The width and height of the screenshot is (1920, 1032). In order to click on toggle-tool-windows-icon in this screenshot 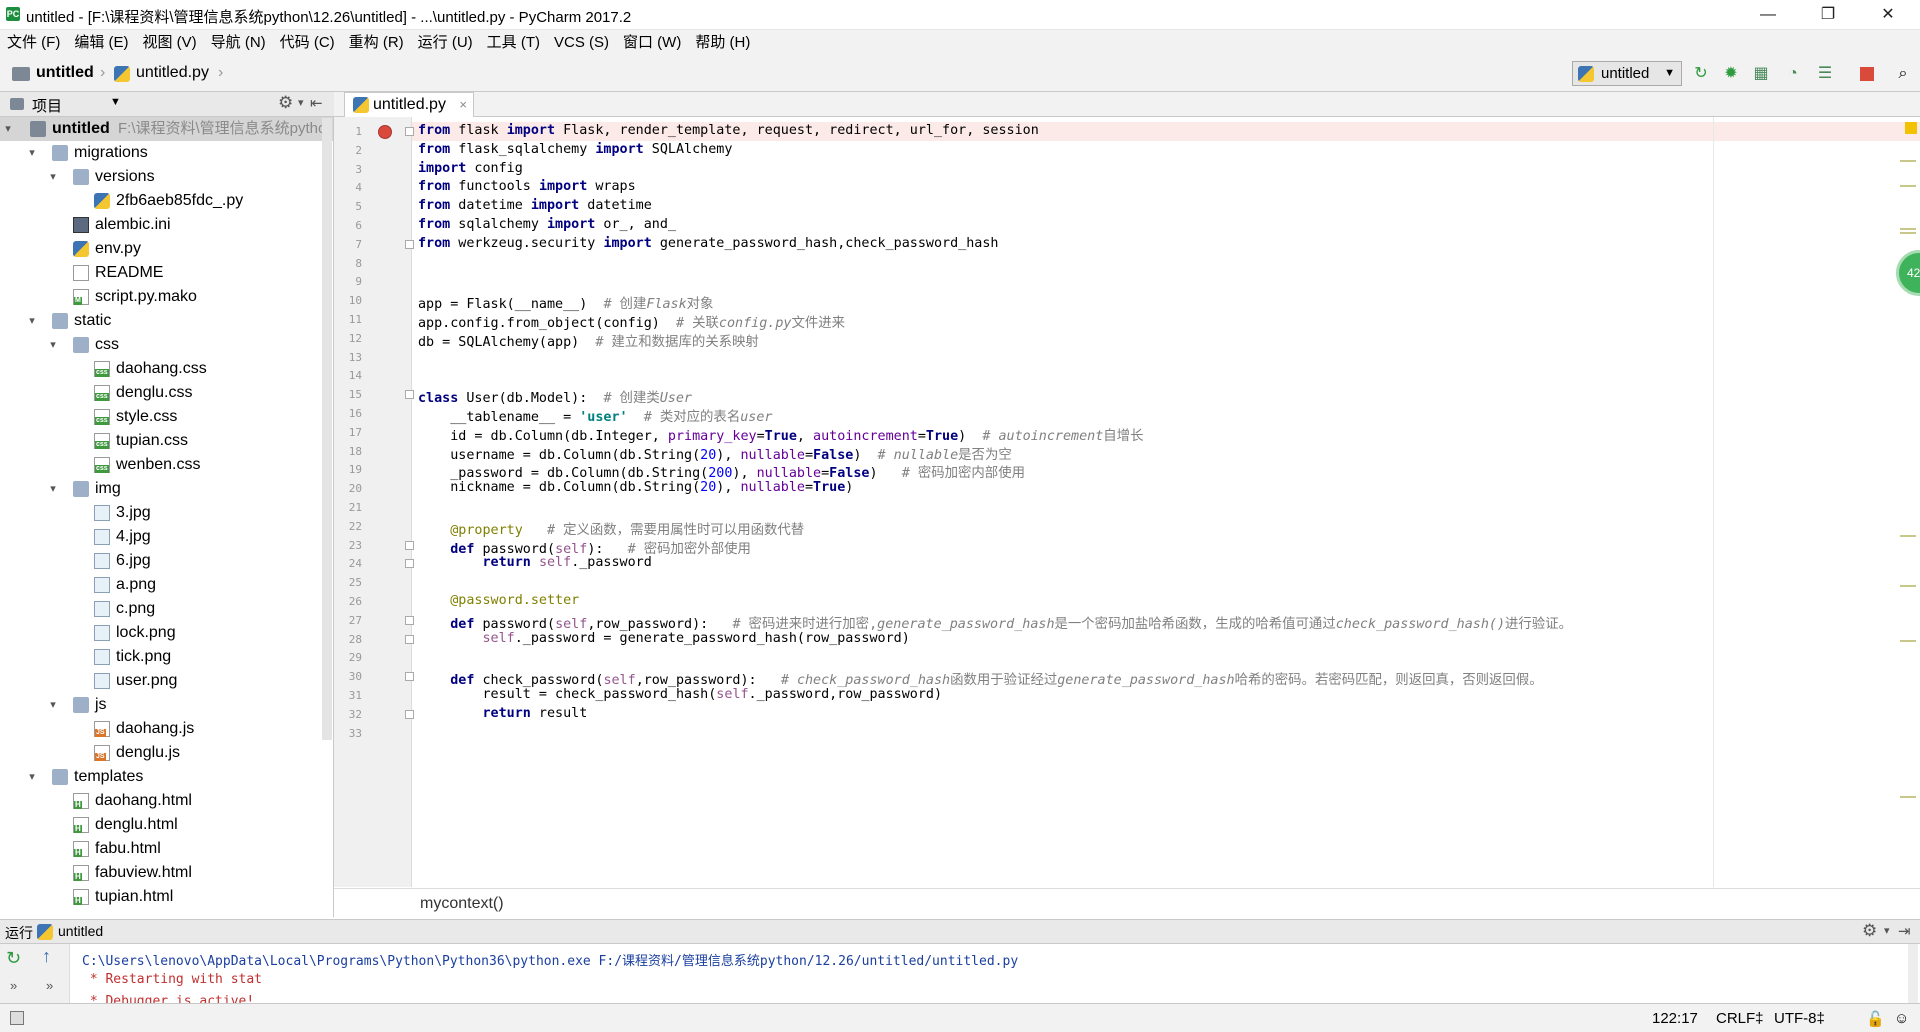, I will do `click(17, 1018)`.